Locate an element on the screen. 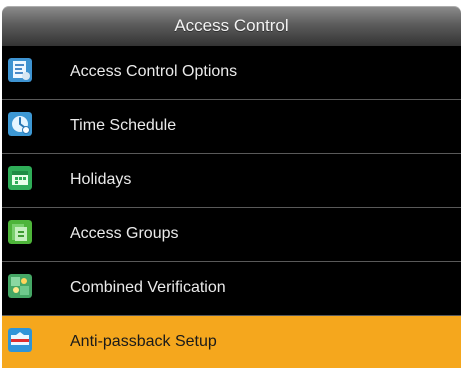  menu-item-anti-passback-setup: Anti-passback Setup is located at coordinates (231, 342).